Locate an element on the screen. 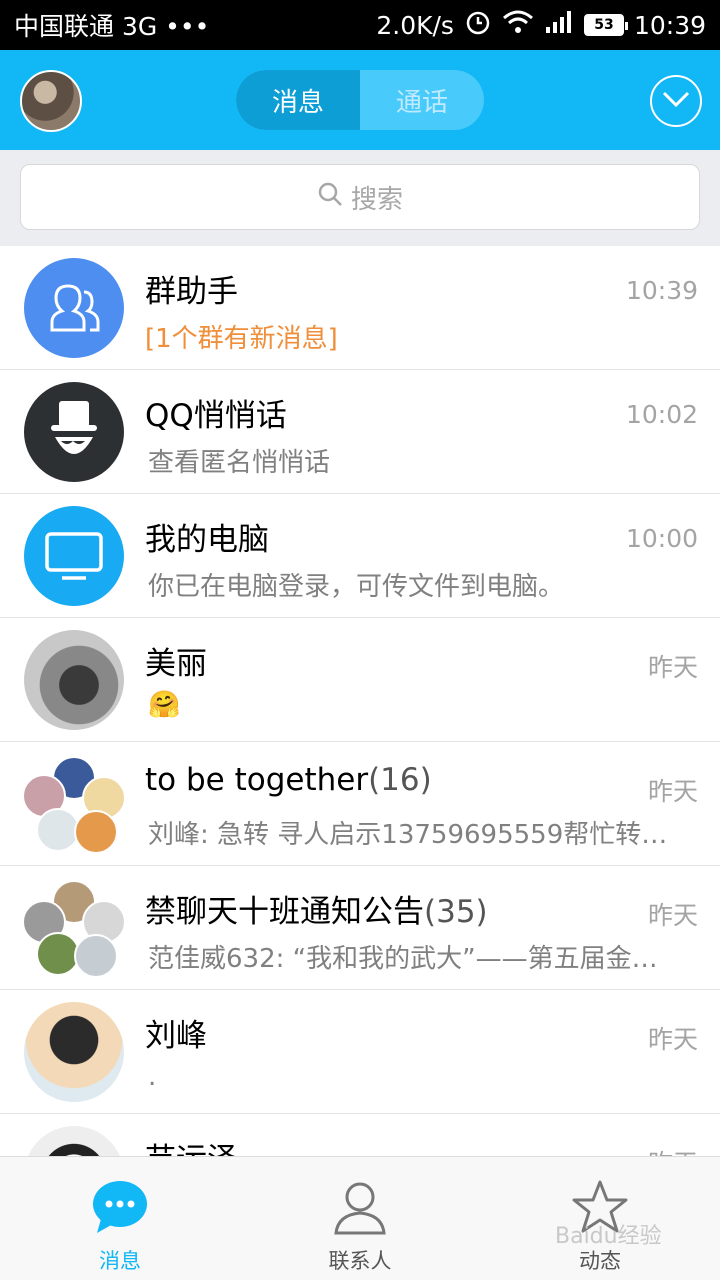  search-input: 搜索 is located at coordinates (360, 197).